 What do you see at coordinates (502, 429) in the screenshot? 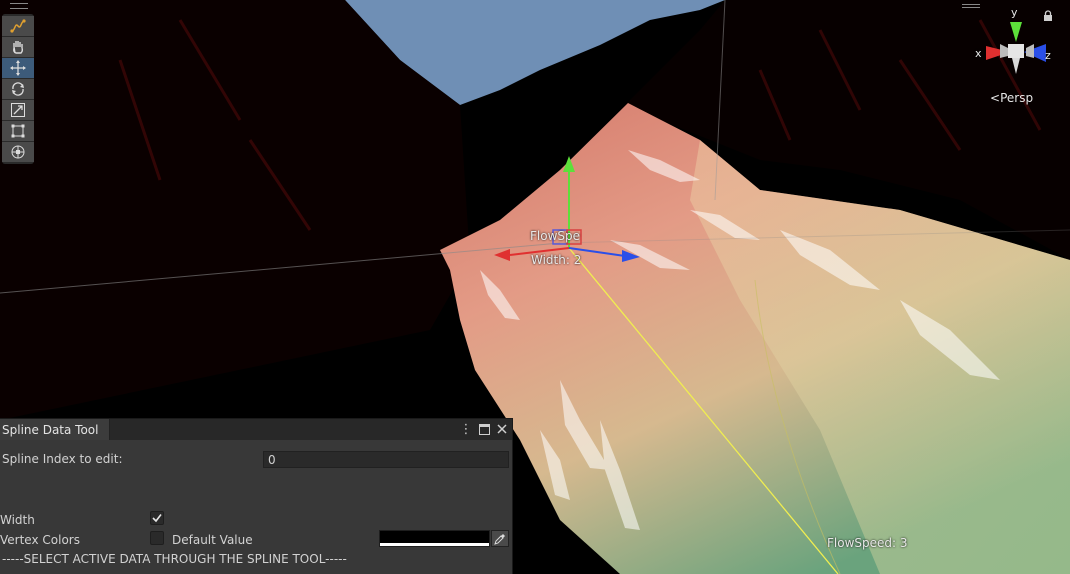
I see `close-icon` at bounding box center [502, 429].